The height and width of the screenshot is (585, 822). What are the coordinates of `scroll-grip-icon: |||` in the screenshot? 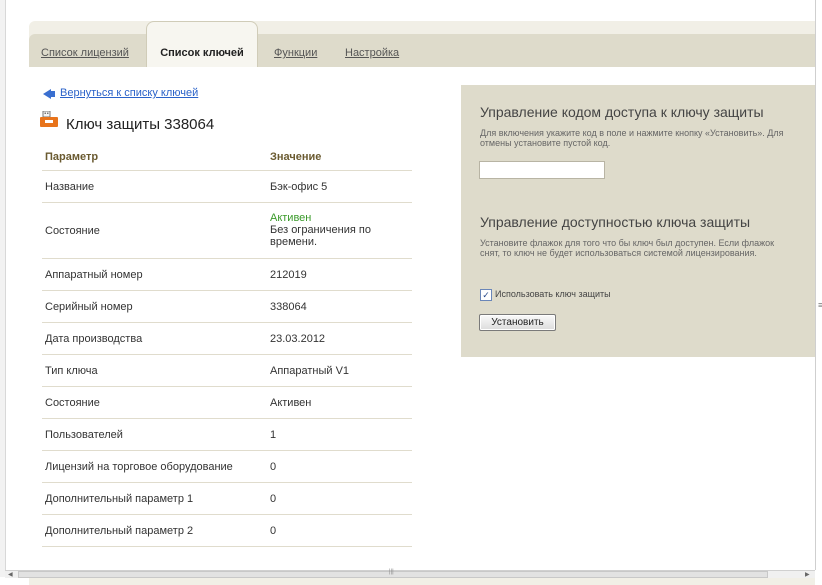 It's located at (391, 572).